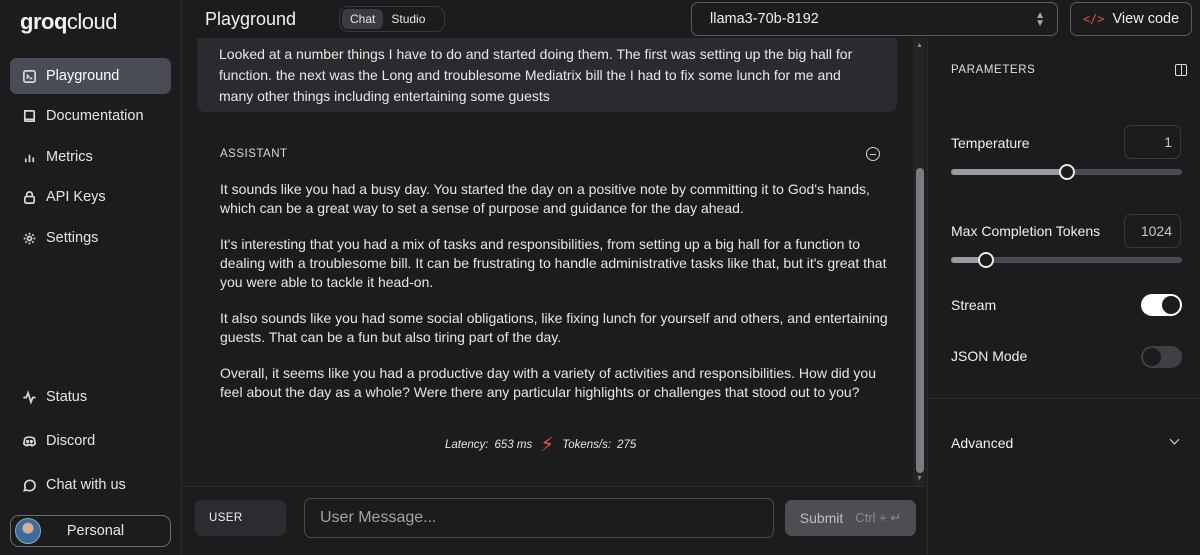  I want to click on temperature-input: 1, so click(1152, 142).